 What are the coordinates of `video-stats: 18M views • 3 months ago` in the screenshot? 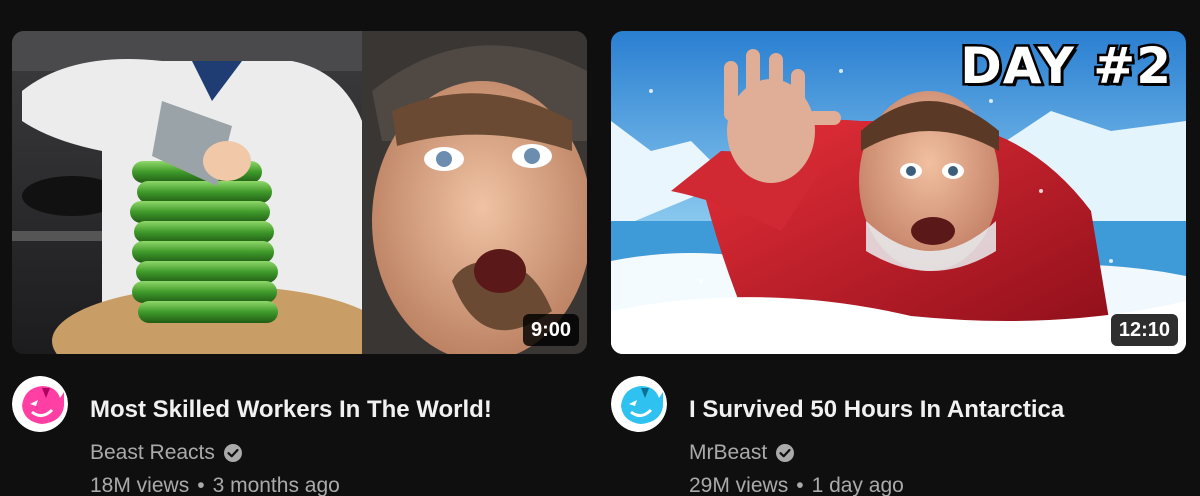 It's located at (215, 485).